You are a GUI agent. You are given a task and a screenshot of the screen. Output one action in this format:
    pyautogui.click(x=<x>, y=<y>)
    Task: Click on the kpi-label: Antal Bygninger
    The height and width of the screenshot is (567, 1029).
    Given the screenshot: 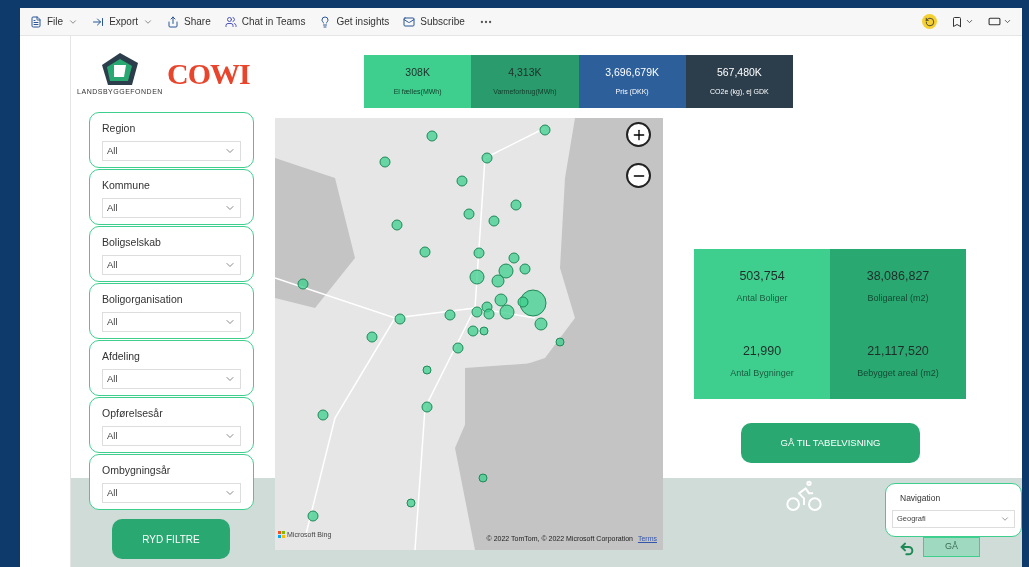 What is the action you would take?
    pyautogui.click(x=762, y=374)
    